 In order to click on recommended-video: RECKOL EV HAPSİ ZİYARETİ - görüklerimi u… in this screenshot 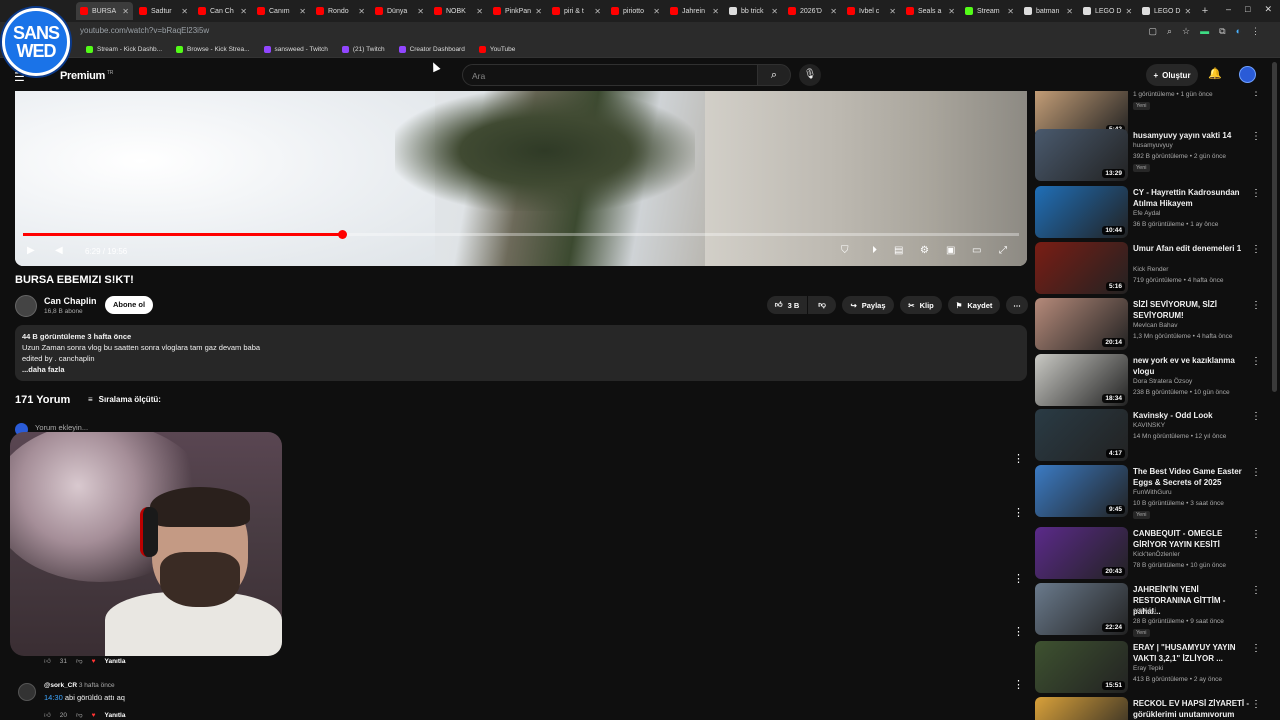, I will do `click(1151, 708)`.